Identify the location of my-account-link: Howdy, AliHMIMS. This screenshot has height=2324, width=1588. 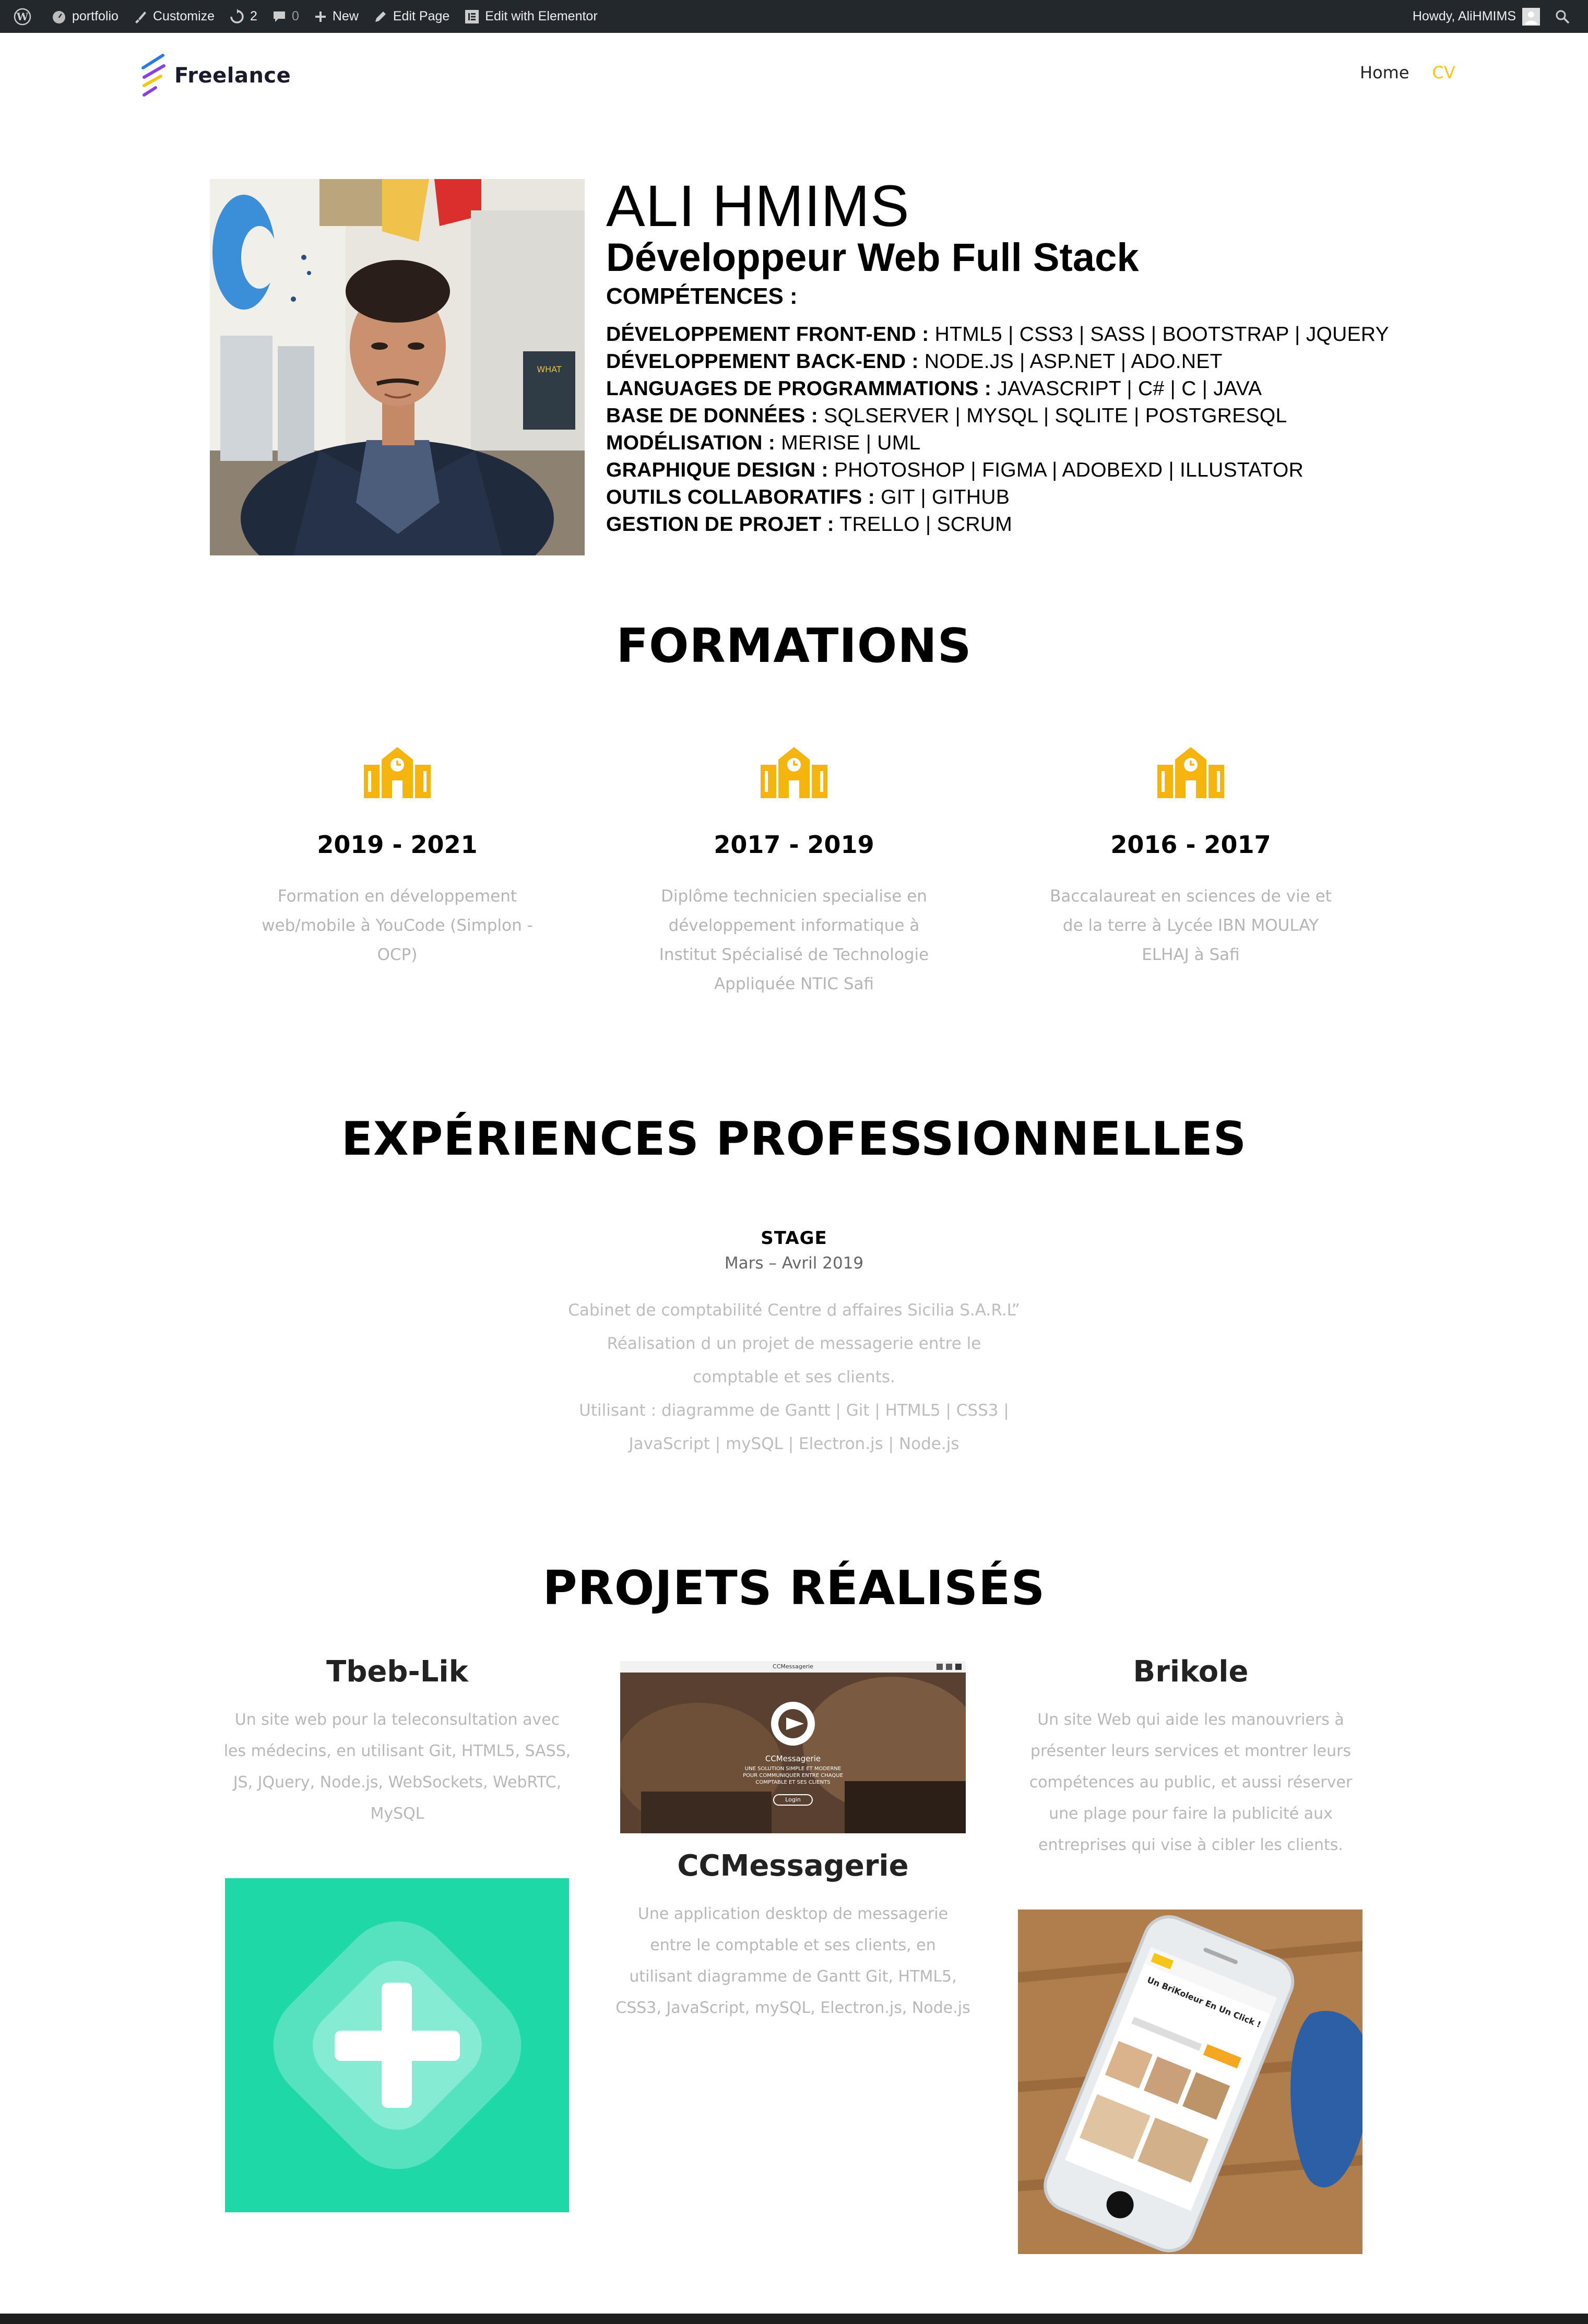
(1476, 16).